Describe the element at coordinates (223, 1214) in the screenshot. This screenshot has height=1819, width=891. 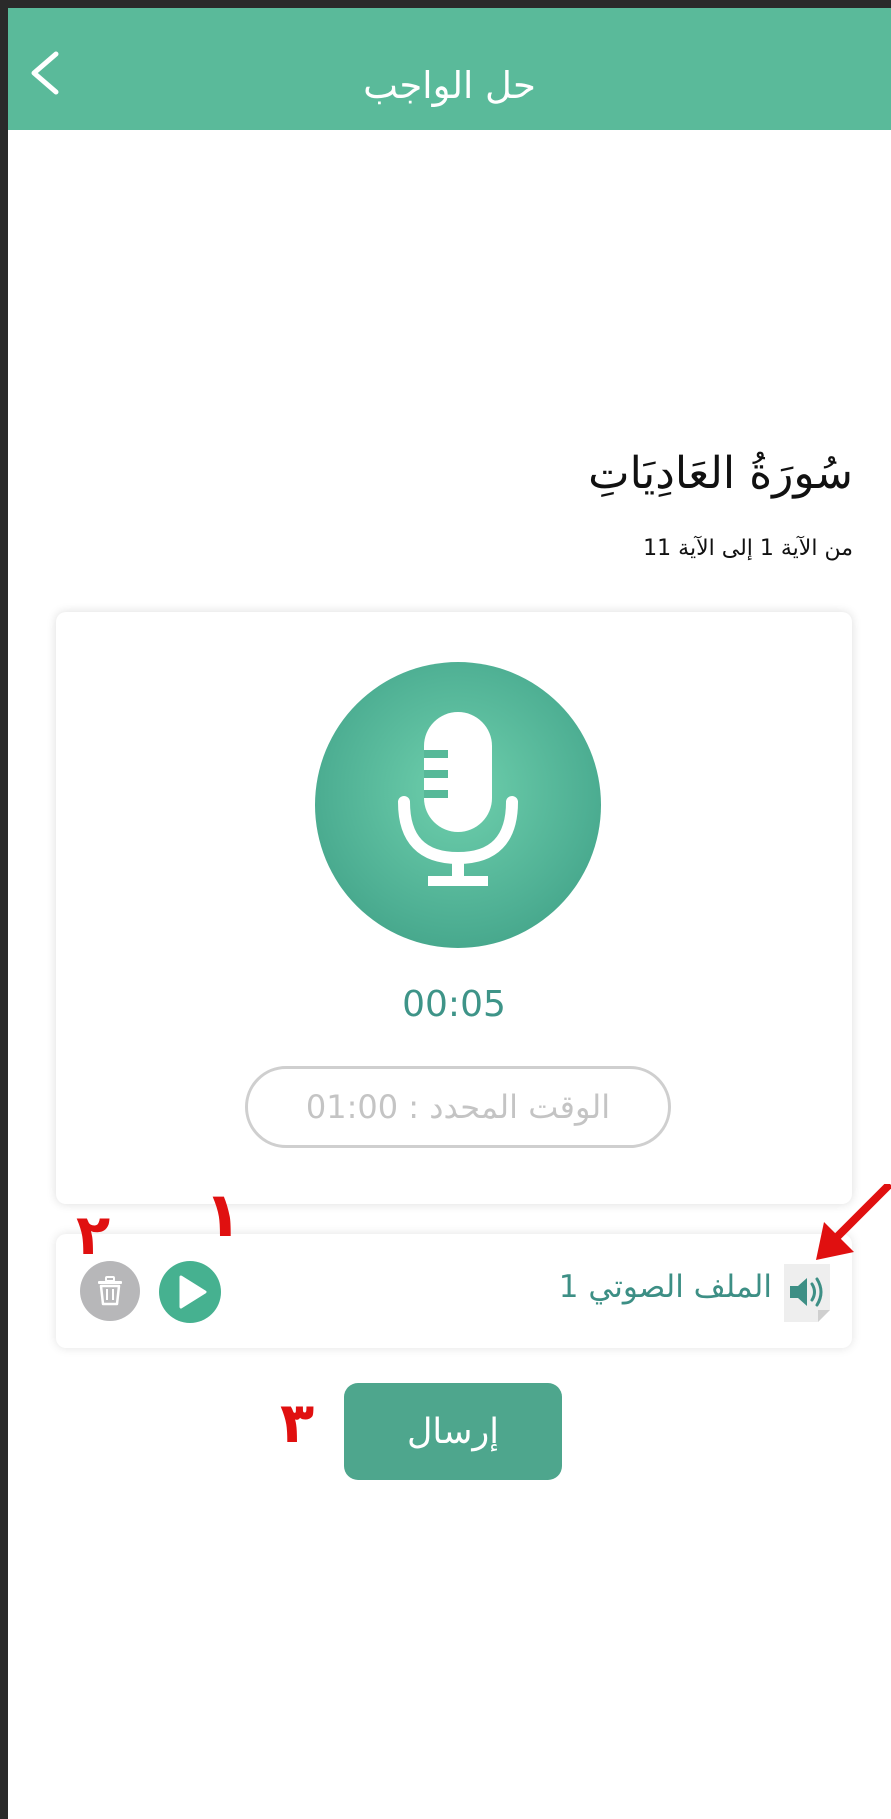
I see `annotation-label-1: ١` at that location.